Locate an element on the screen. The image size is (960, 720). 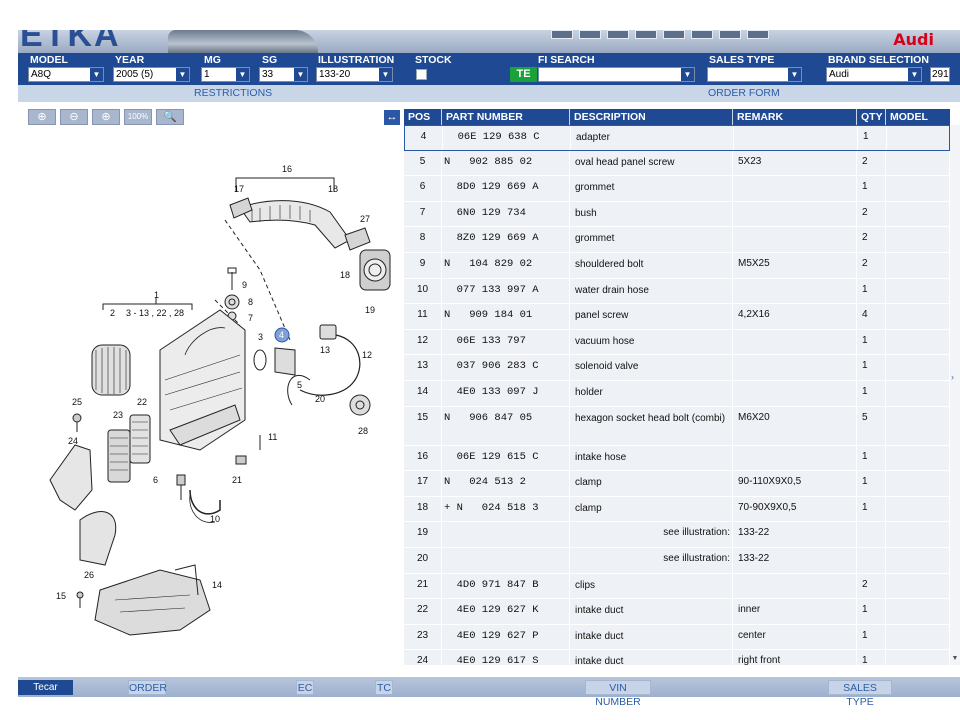
table-row: 6 8D0 129 669 Agrommet 1 is located at coordinates (677, 189).